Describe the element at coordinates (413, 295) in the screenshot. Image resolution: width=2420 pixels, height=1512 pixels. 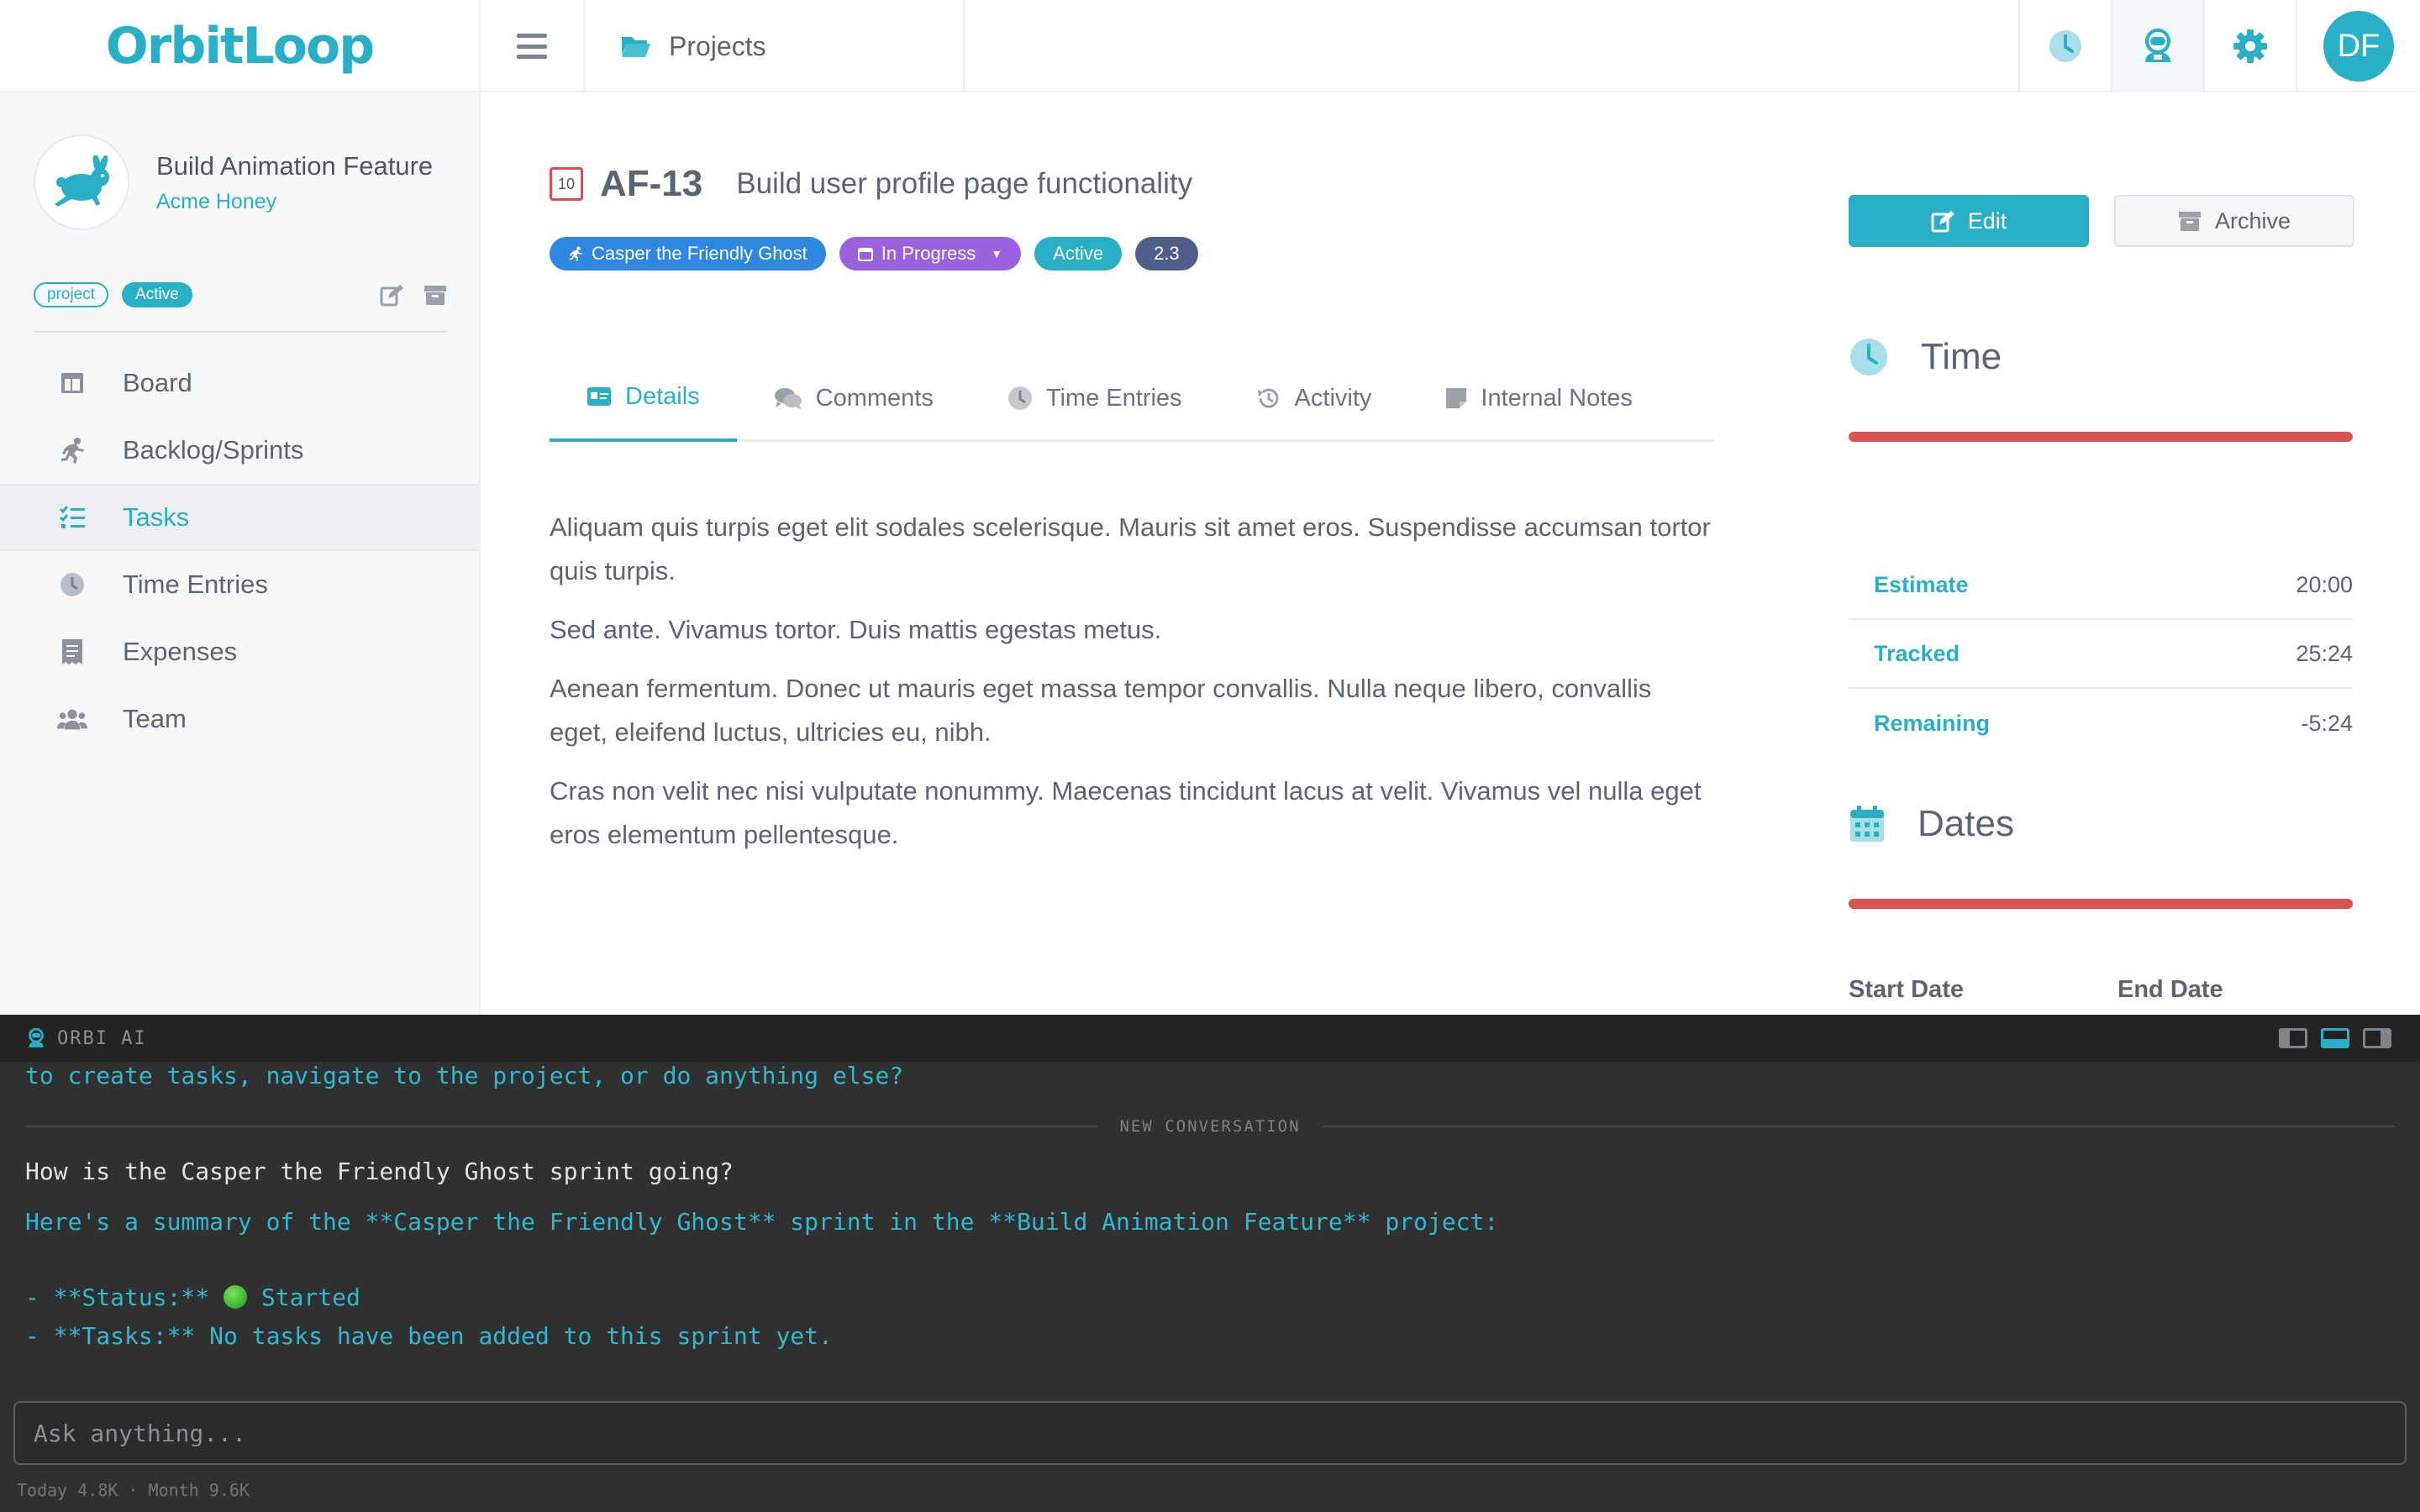
I see `project-actions` at that location.